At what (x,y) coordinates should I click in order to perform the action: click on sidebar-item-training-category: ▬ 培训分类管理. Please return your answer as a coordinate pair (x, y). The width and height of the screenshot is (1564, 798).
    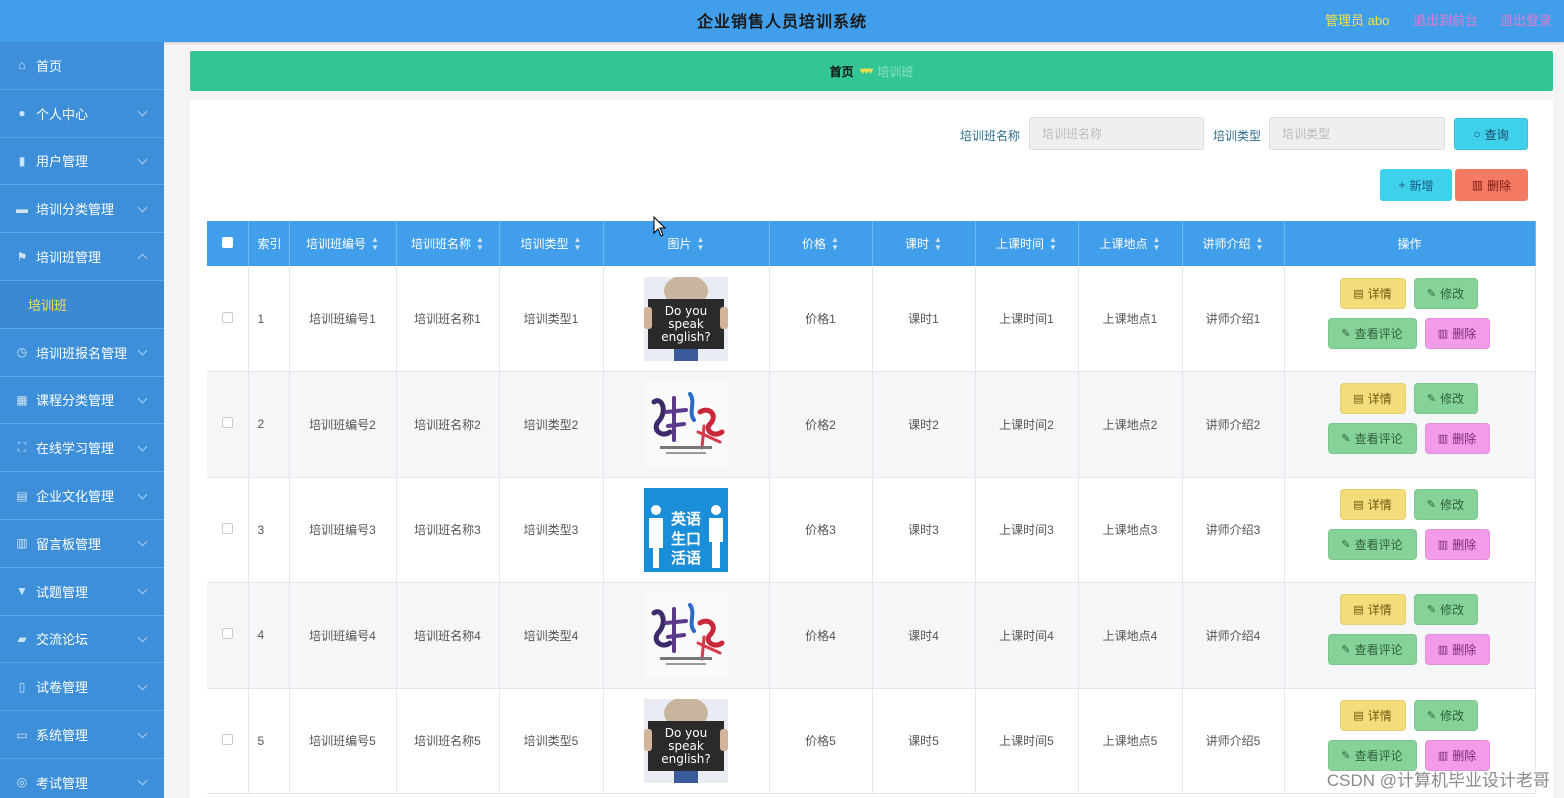
    Looking at the image, I should click on (82, 209).